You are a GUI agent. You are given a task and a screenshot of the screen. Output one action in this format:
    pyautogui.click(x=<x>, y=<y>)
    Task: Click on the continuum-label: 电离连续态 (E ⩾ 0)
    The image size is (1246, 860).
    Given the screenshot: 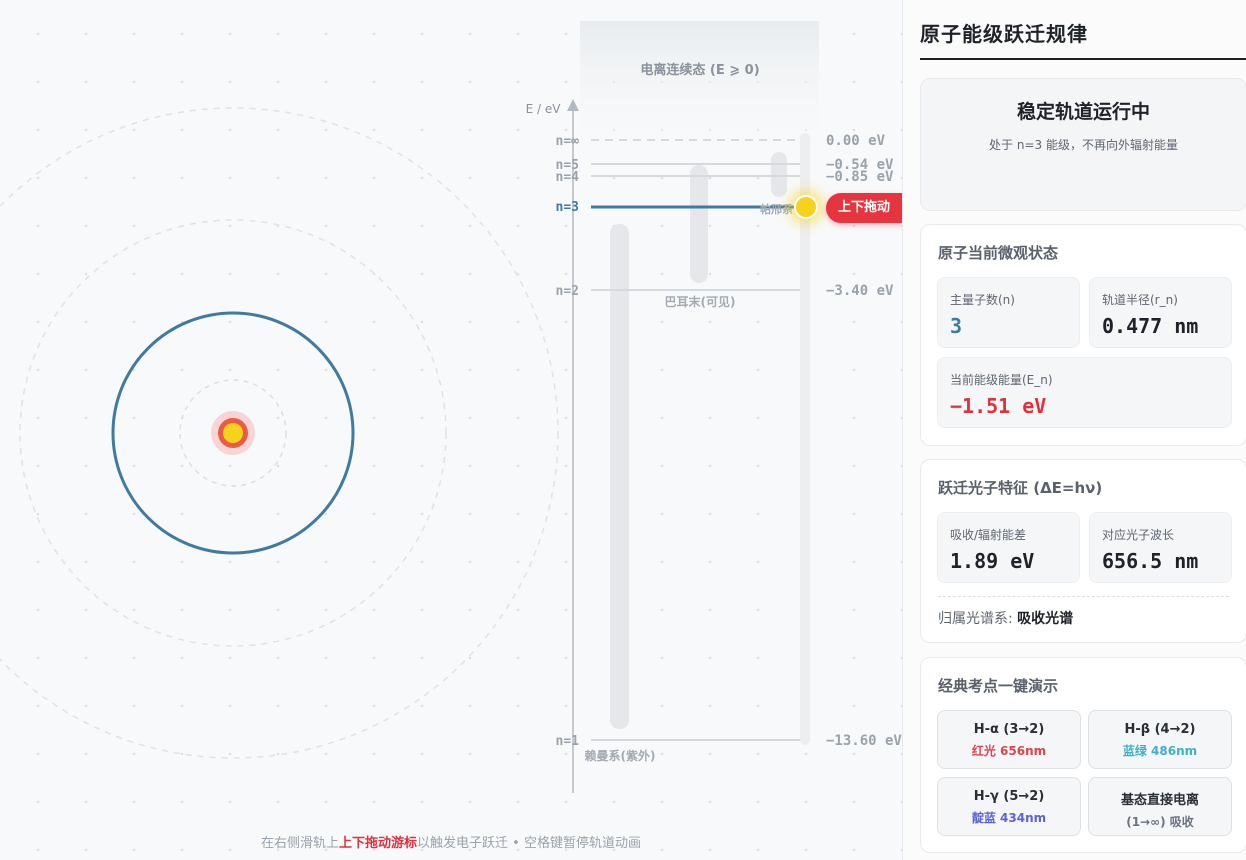 What is the action you would take?
    pyautogui.click(x=699, y=70)
    